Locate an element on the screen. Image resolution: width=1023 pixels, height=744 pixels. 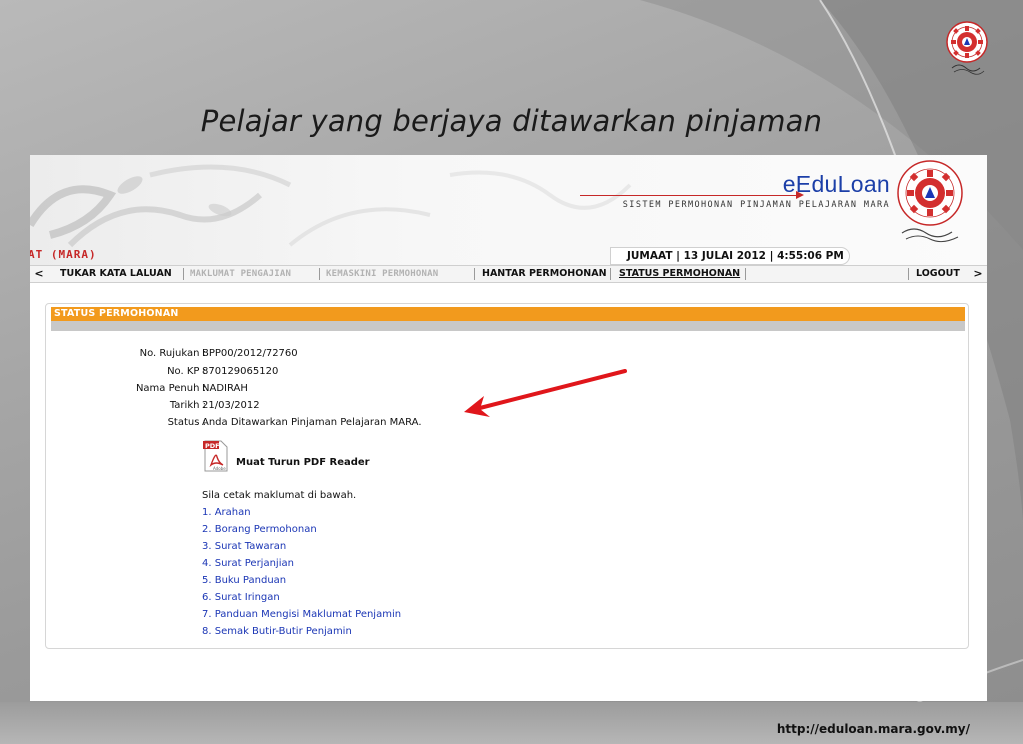
brand-line is located at coordinates (690, 195).